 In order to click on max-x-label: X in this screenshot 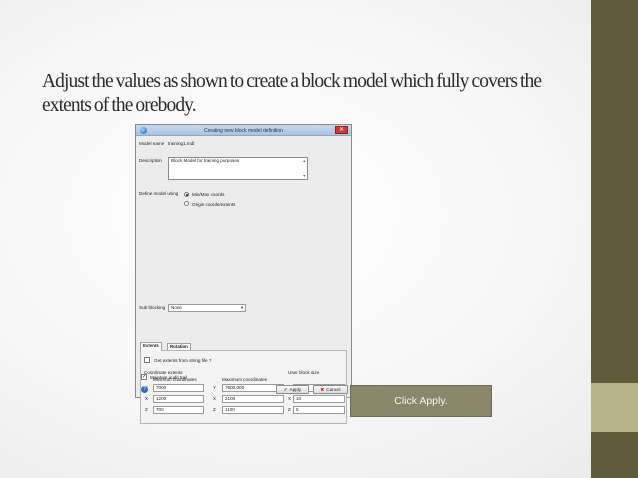, I will do `click(214, 398)`.